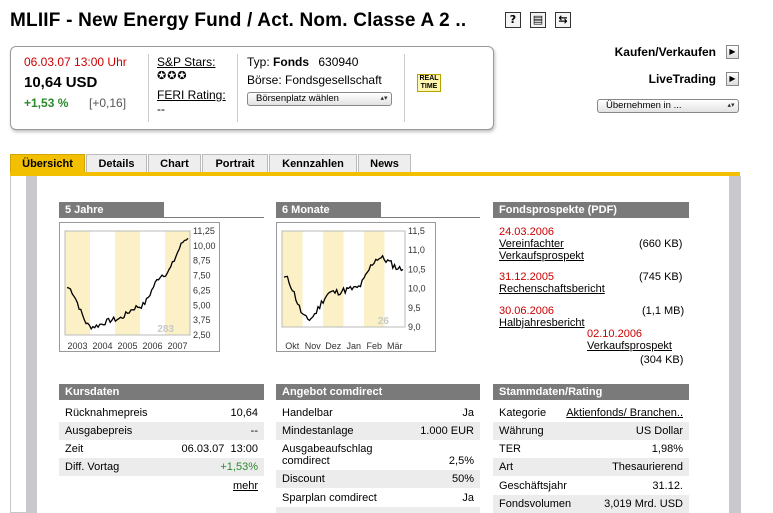  What do you see at coordinates (165, 329) in the screenshot?
I see `chart-watermark: 283` at bounding box center [165, 329].